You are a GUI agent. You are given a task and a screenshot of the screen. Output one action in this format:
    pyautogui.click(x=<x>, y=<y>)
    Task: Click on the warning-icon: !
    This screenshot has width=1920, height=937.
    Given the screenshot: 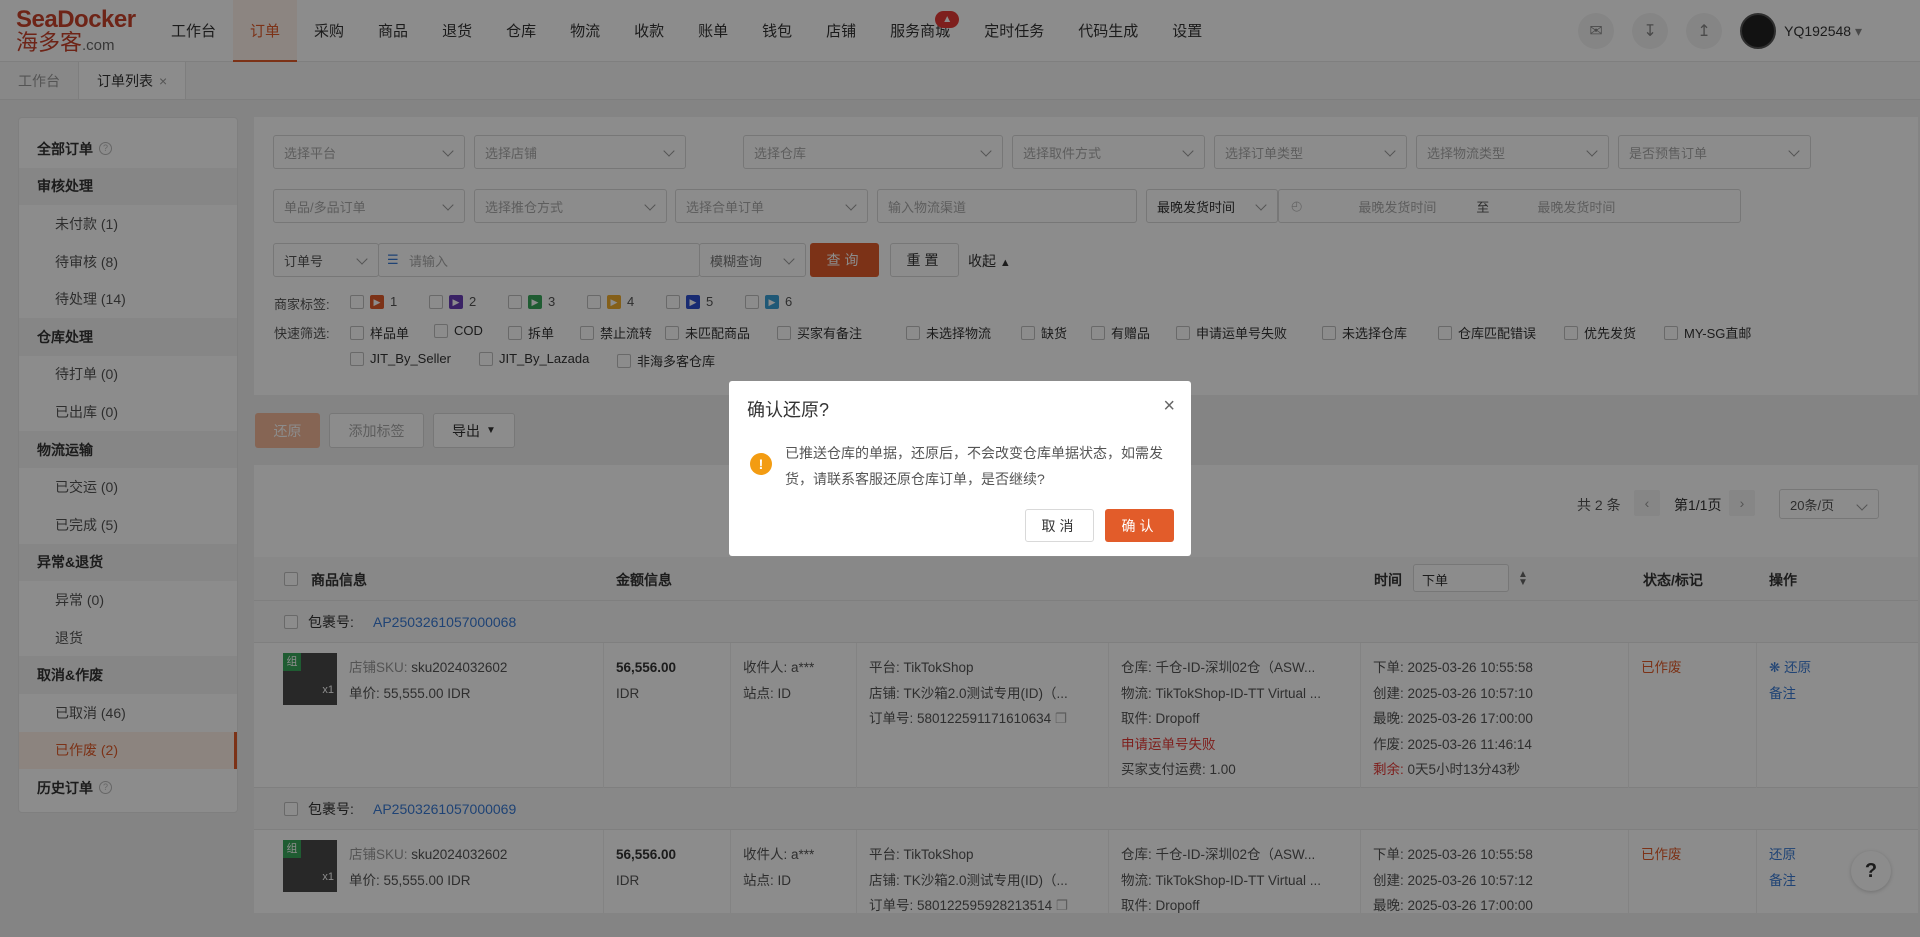 What is the action you would take?
    pyautogui.click(x=761, y=464)
    